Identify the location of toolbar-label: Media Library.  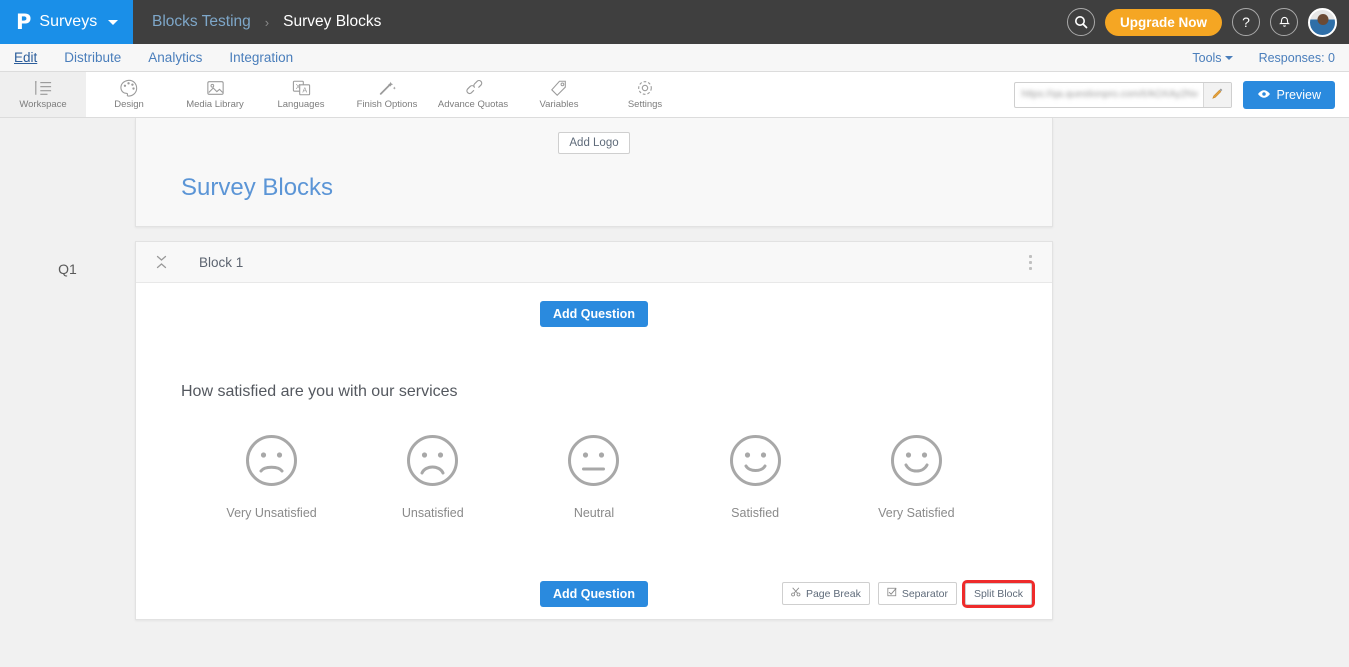
(215, 104).